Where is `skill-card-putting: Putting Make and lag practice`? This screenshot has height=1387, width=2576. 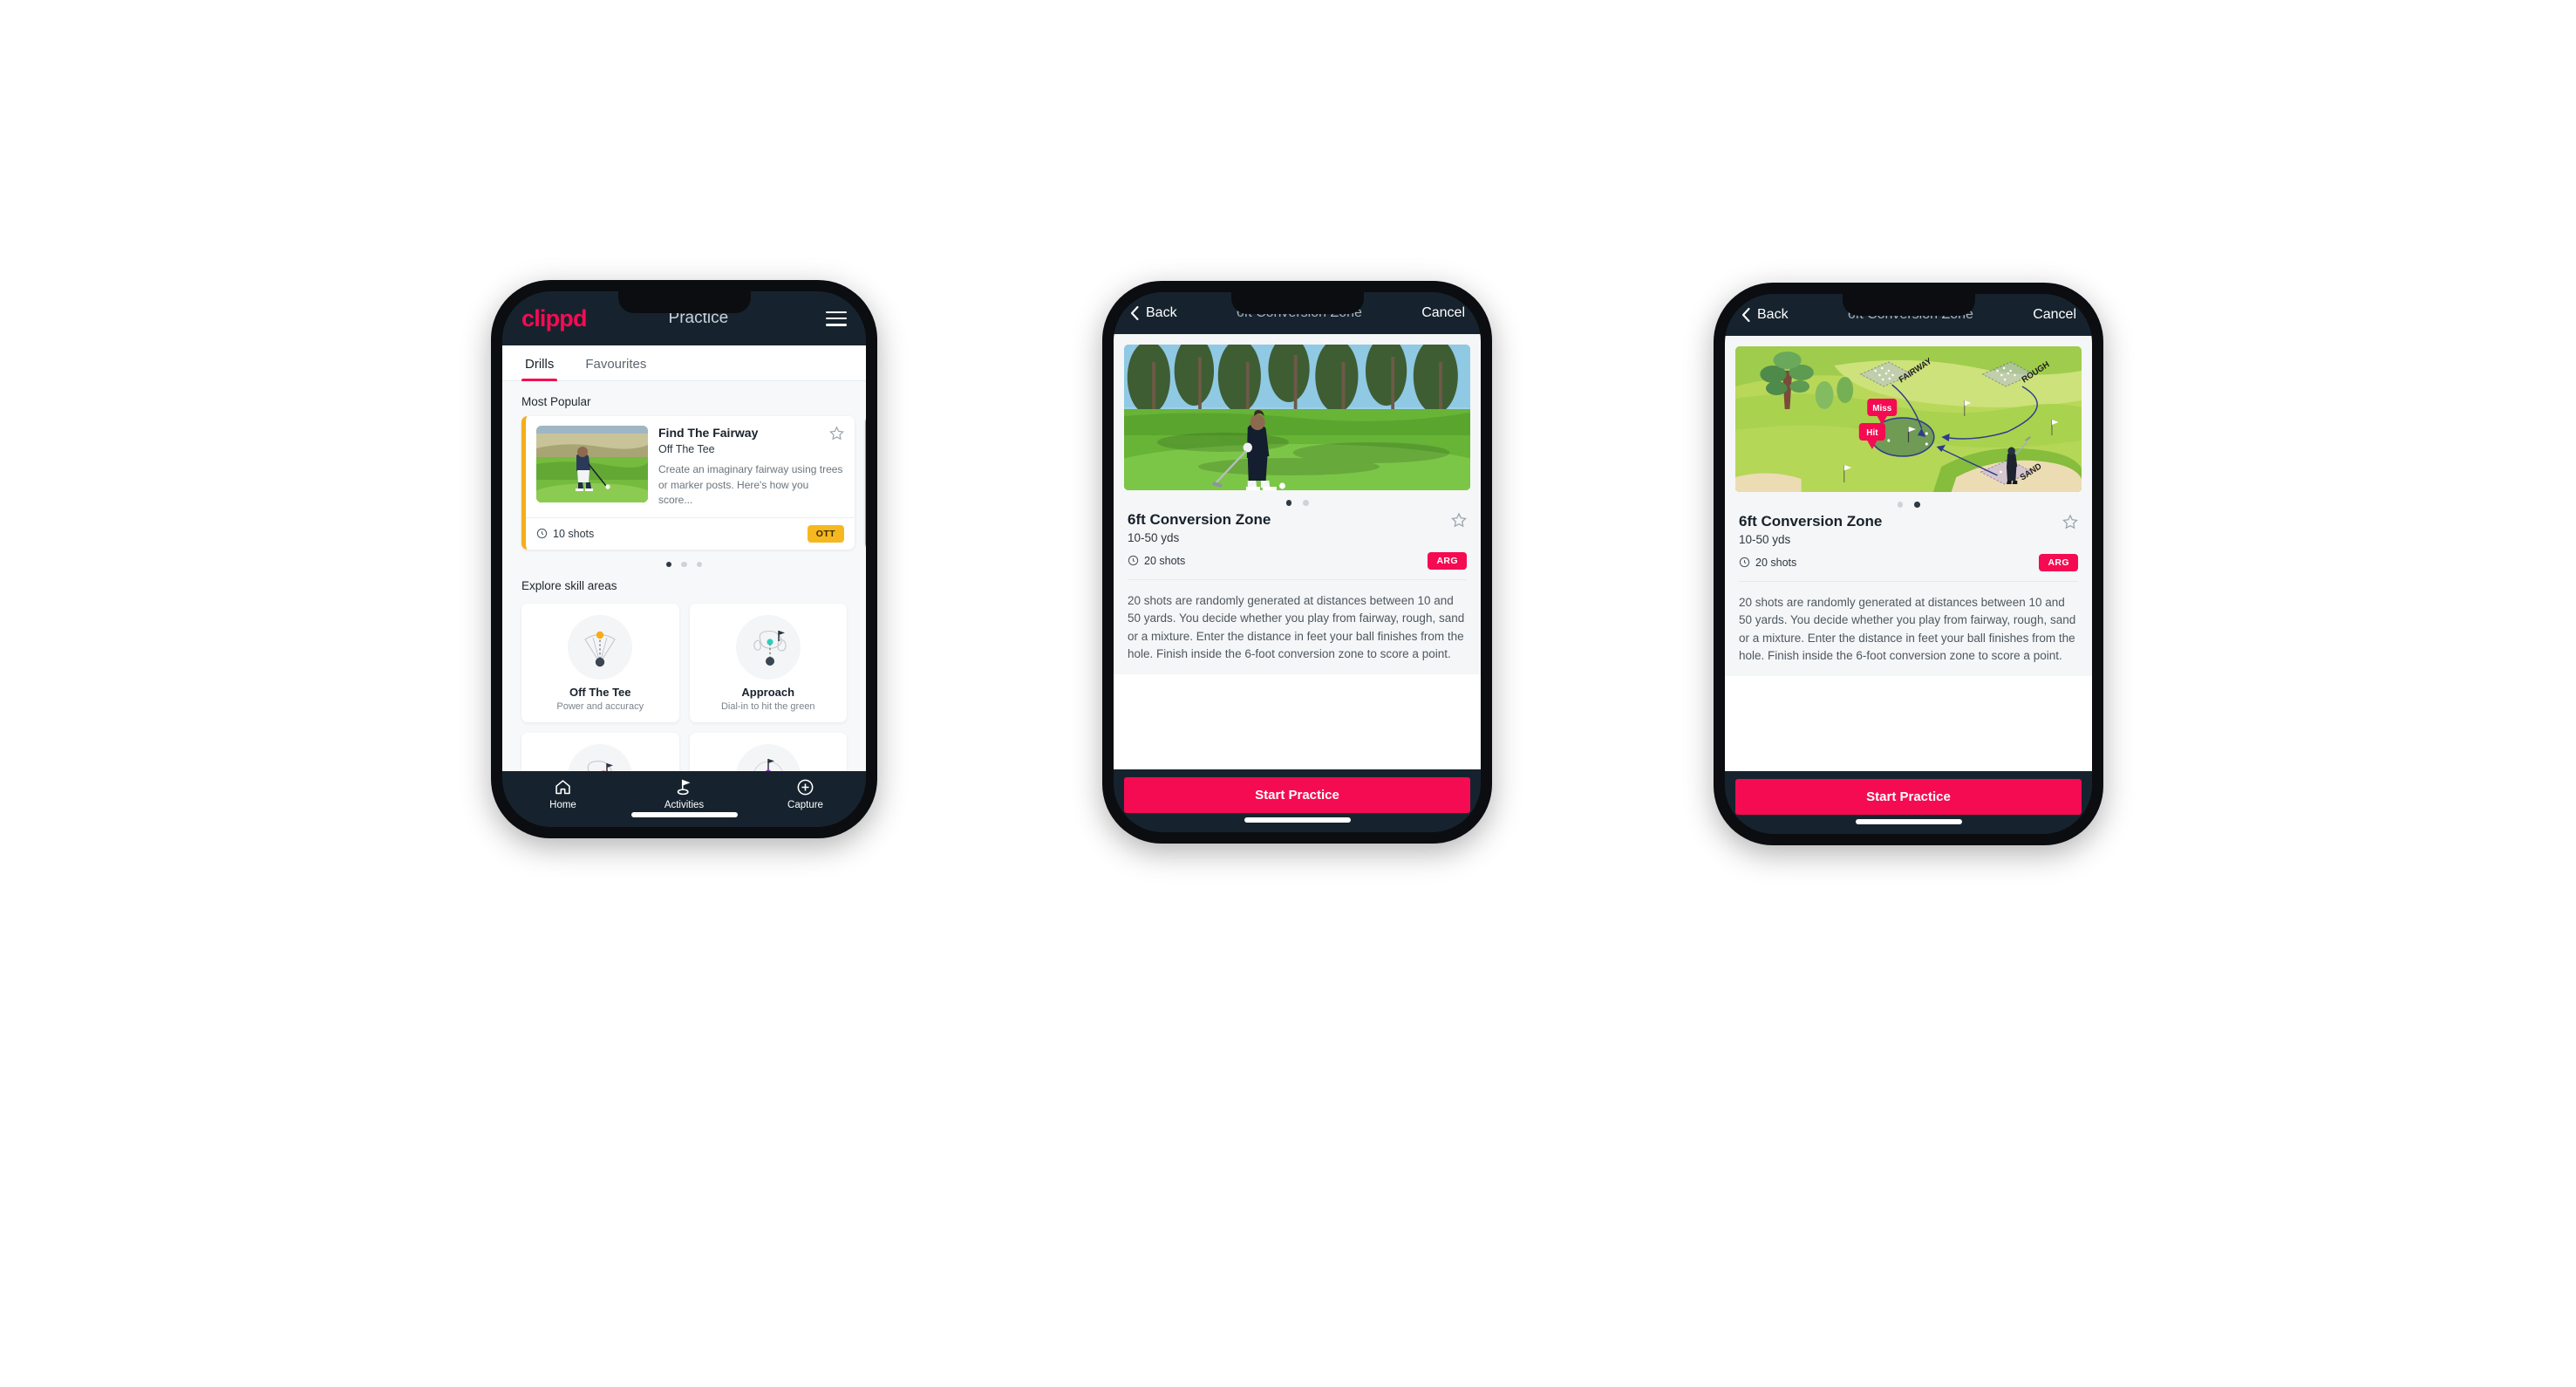 skill-card-putting: Putting Make and lag practice is located at coordinates (768, 752).